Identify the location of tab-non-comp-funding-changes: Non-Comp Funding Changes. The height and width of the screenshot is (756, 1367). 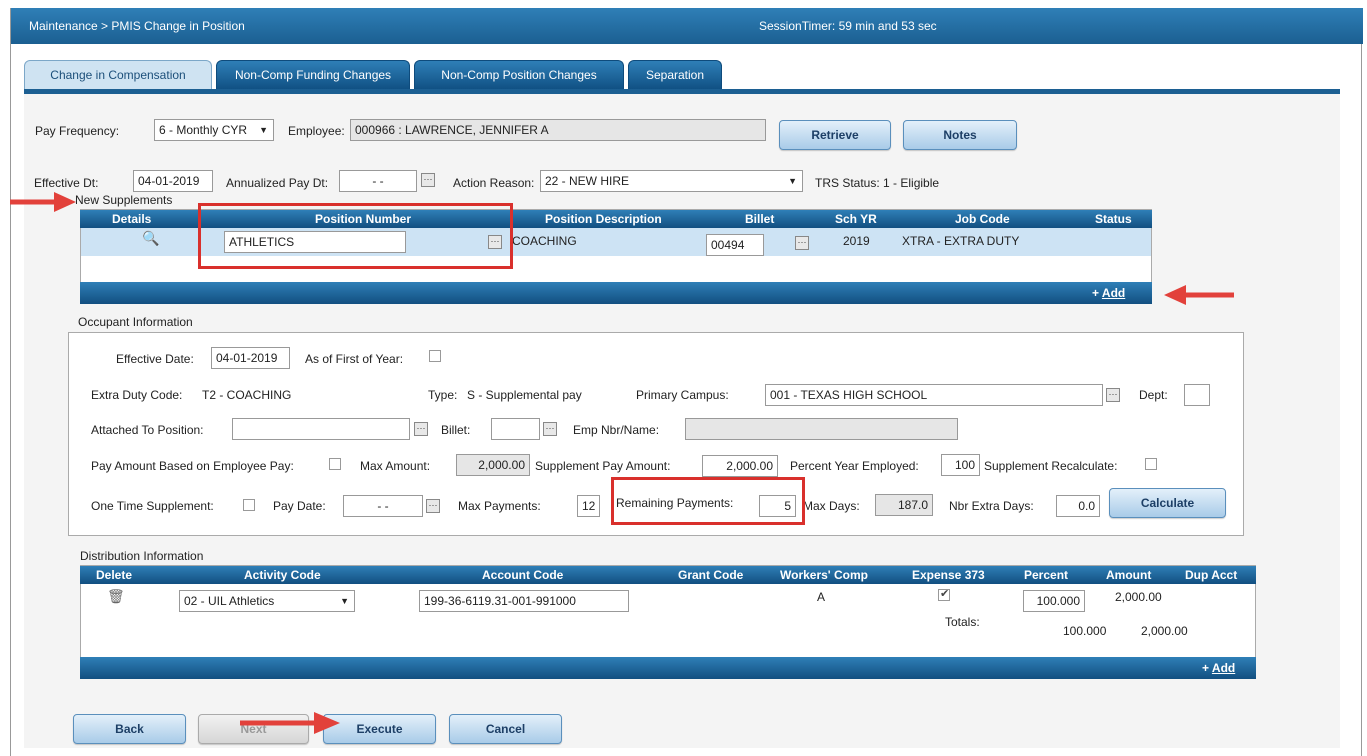
(313, 75).